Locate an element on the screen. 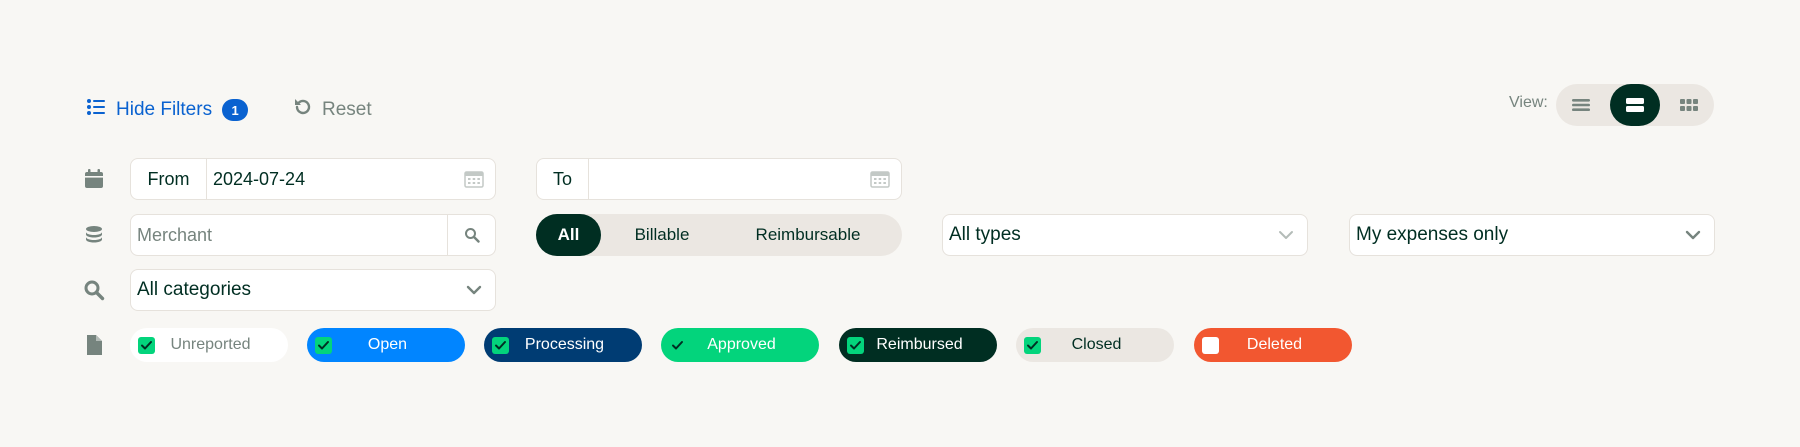 The height and width of the screenshot is (447, 1800). category-select-value: All categories is located at coordinates (194, 289).